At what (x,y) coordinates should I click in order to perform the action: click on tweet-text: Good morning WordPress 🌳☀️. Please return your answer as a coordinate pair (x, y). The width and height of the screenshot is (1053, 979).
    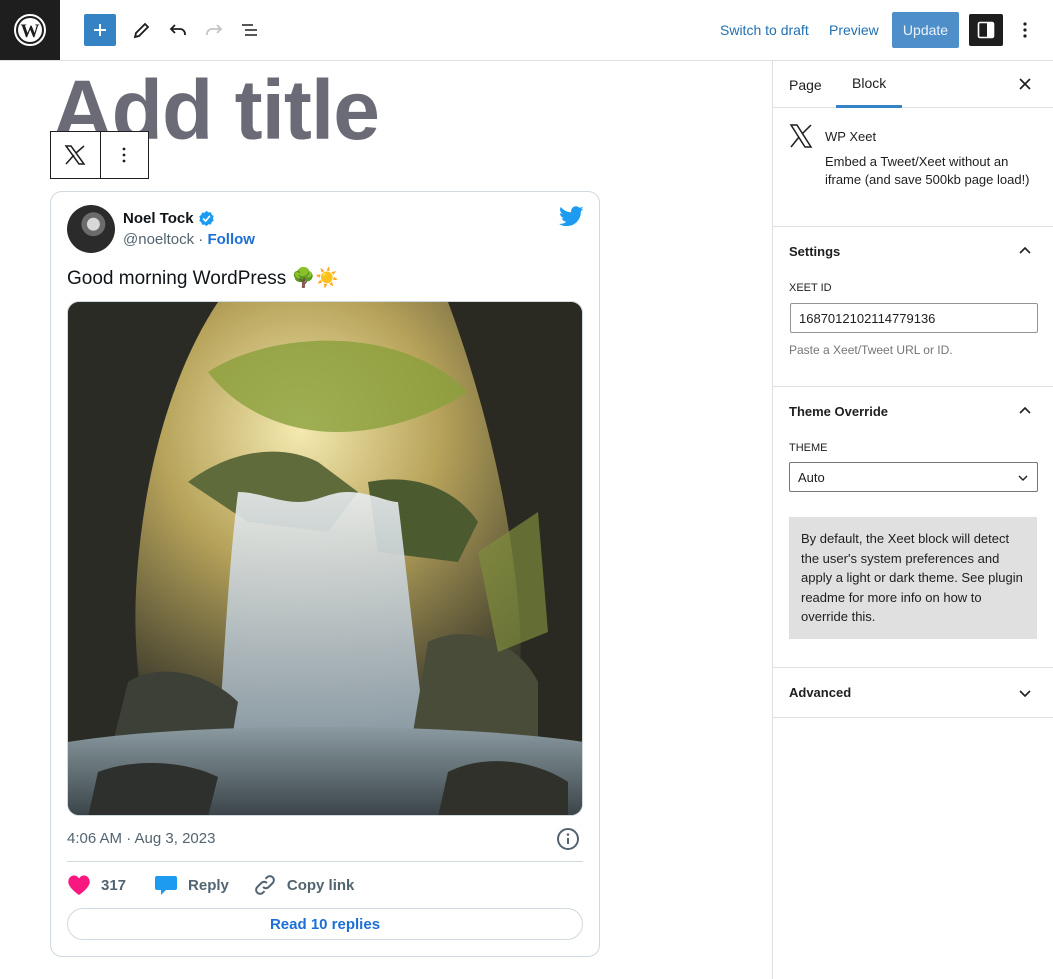
    Looking at the image, I should click on (203, 278).